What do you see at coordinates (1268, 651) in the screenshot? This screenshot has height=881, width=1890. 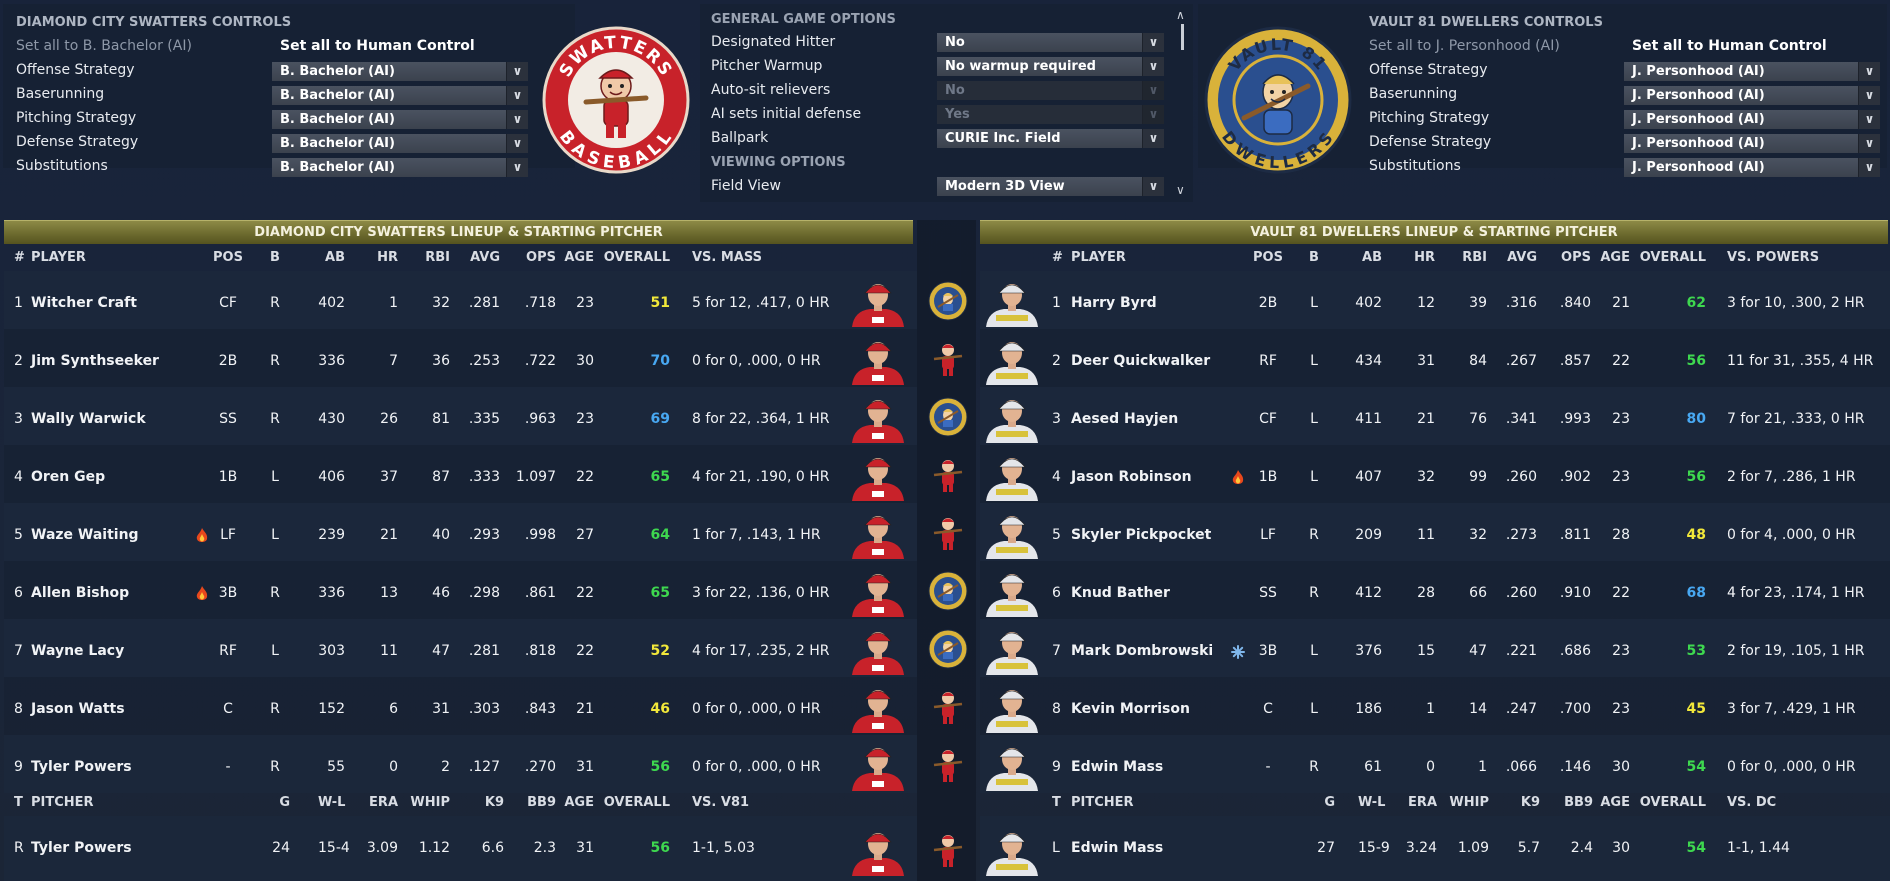 I see `position: 3B` at bounding box center [1268, 651].